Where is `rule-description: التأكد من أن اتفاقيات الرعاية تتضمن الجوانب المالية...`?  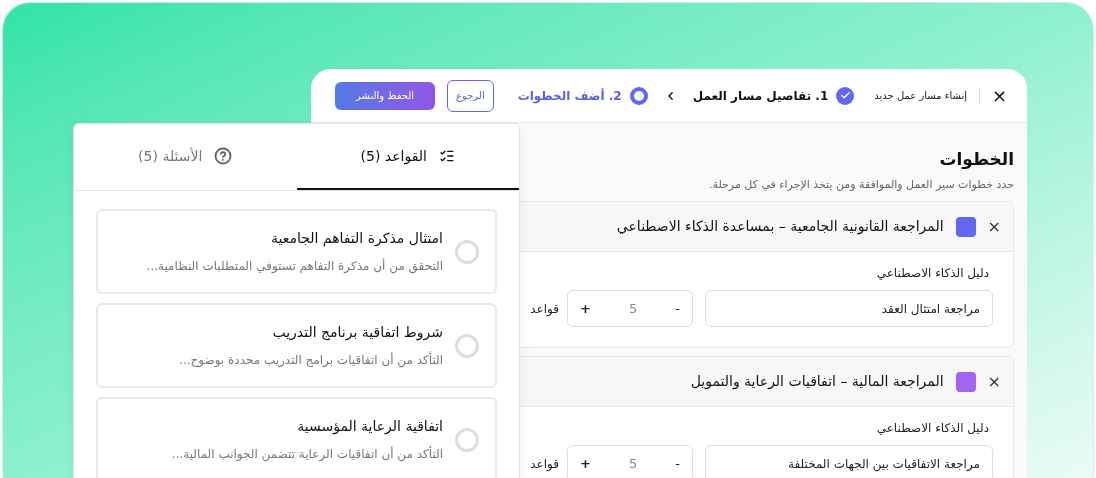 rule-description: التأكد من أن اتفاقيات الرعاية تتضمن الجوانب المالية... is located at coordinates (307, 454).